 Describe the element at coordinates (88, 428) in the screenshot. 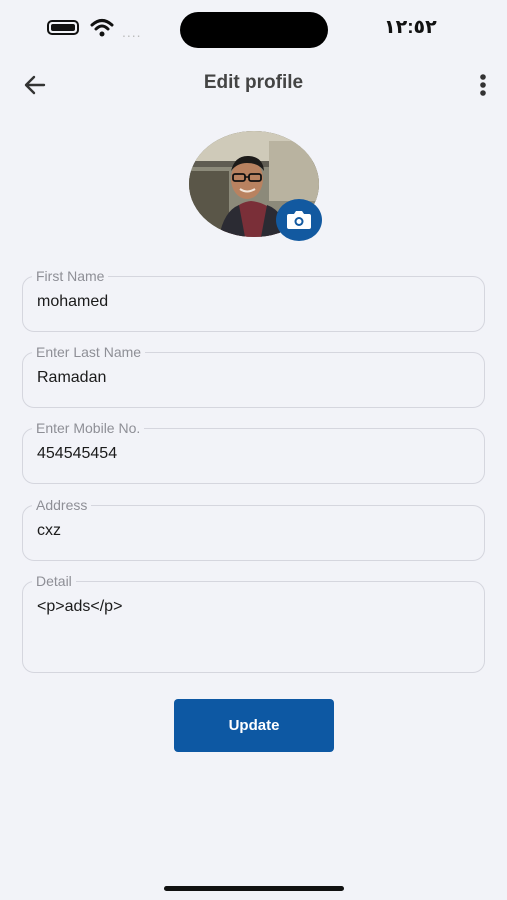

I see `mobile-label: Enter Mobile No.` at that location.